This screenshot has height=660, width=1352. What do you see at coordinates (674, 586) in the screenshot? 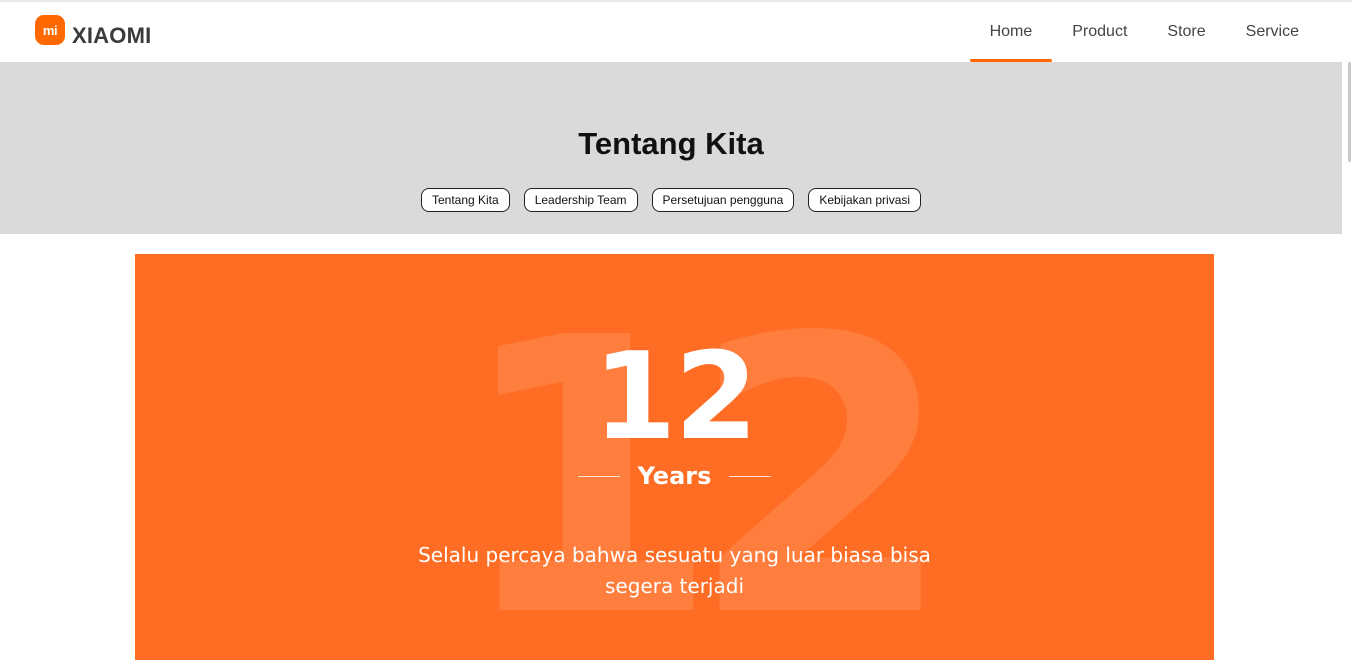
I see `tagline-line-2: segera terjadi` at bounding box center [674, 586].